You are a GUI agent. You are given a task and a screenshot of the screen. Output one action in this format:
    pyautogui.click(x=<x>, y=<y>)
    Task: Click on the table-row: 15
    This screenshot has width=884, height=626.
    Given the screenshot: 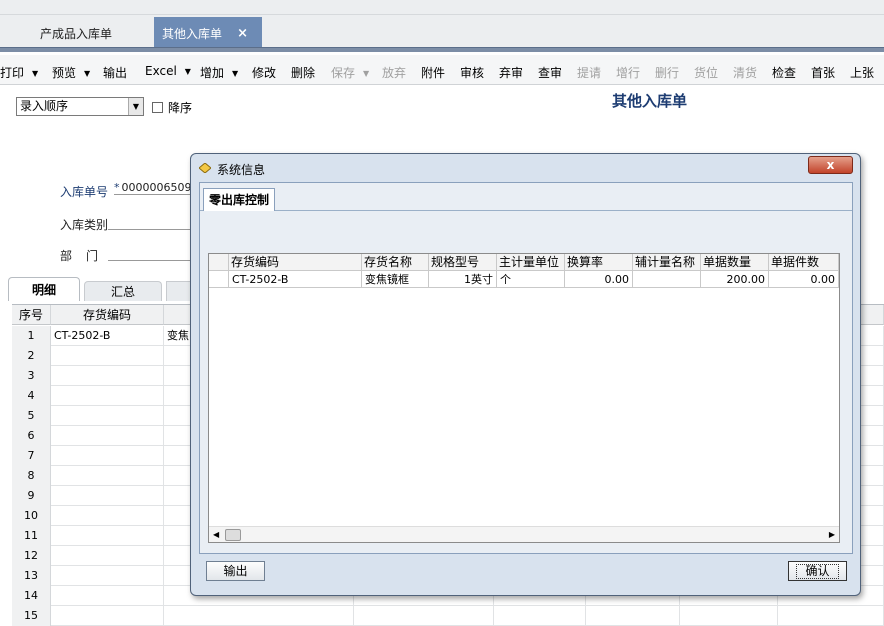 What is the action you would take?
    pyautogui.click(x=448, y=616)
    